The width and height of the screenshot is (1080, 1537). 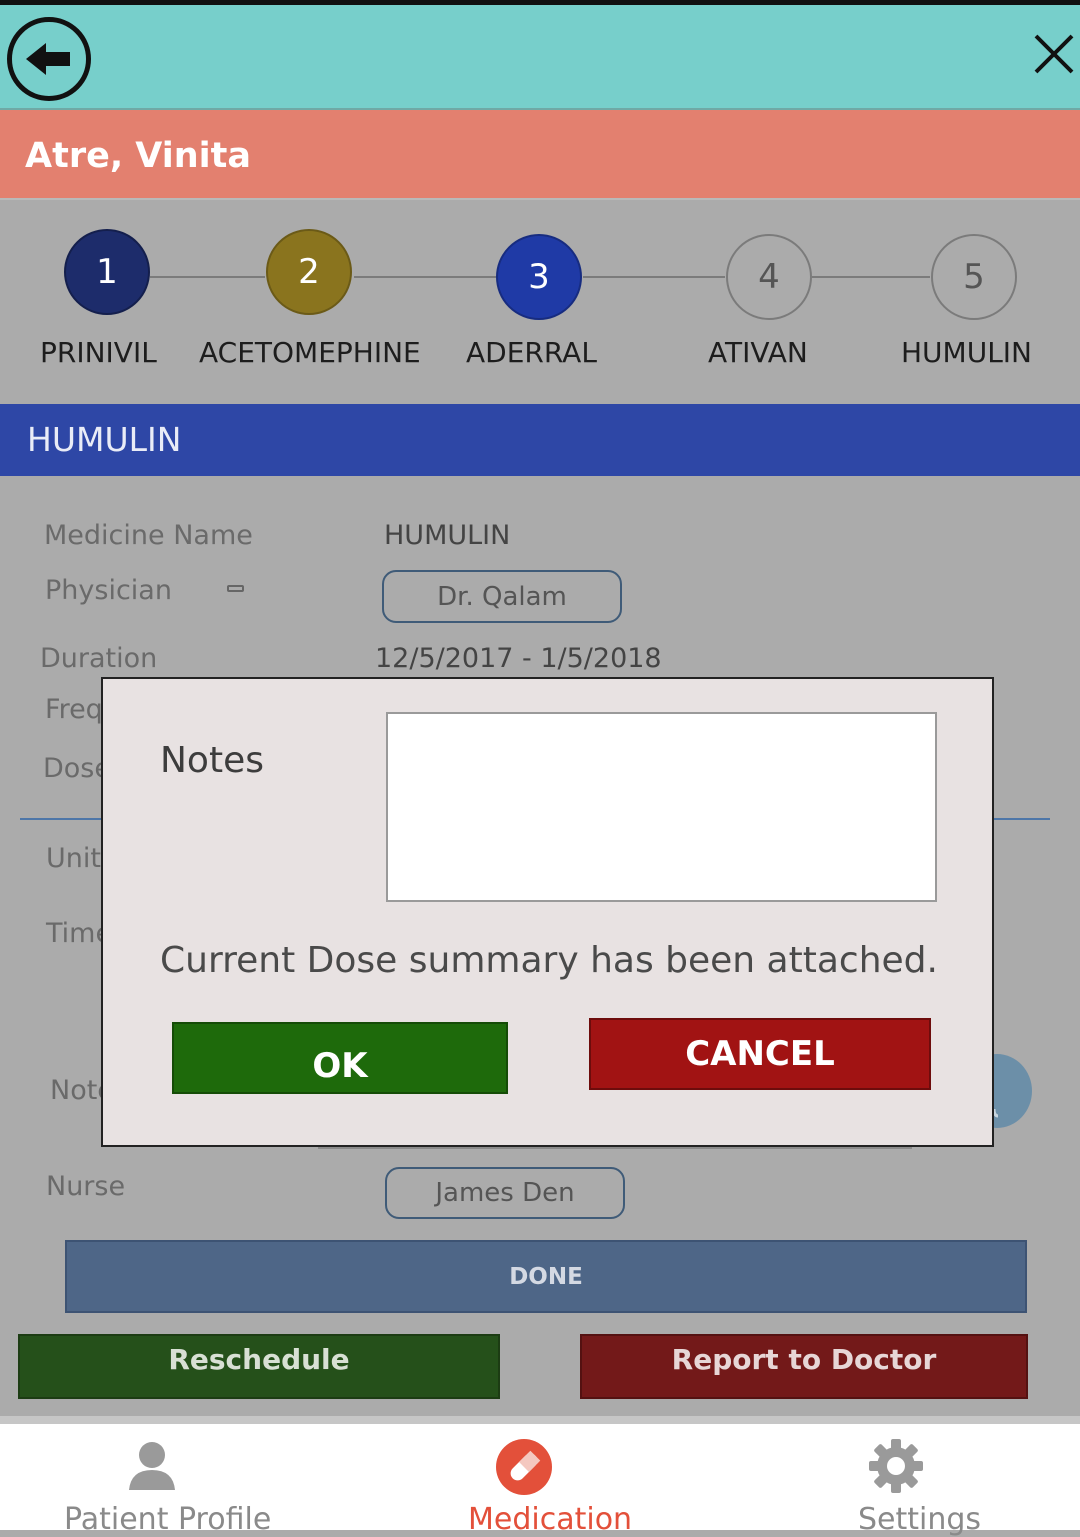 I want to click on close-icon, so click(x=1054, y=54).